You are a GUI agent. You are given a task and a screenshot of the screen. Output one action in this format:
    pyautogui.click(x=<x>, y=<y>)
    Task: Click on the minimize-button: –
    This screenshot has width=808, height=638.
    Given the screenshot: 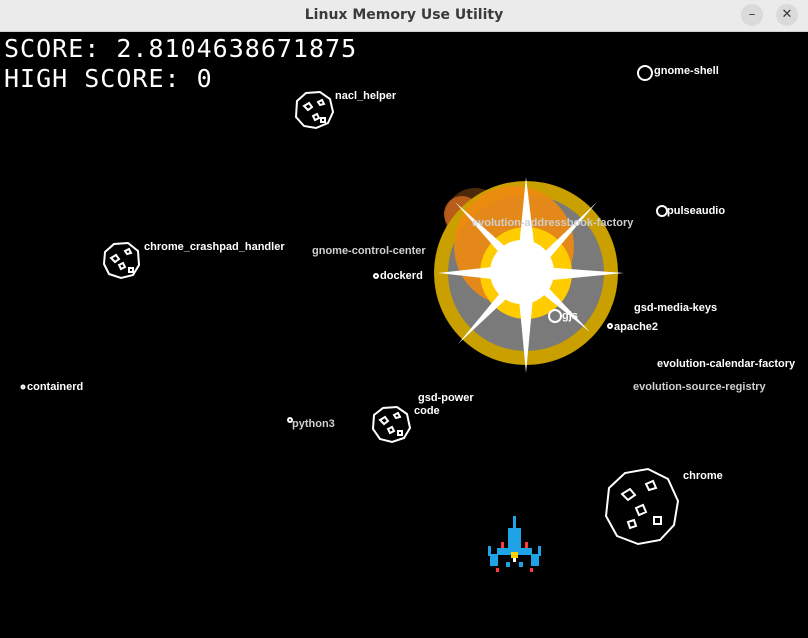 What is the action you would take?
    pyautogui.click(x=752, y=15)
    